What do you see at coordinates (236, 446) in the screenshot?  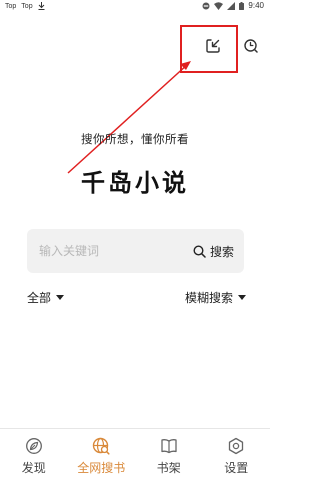 I see `gear-icon` at bounding box center [236, 446].